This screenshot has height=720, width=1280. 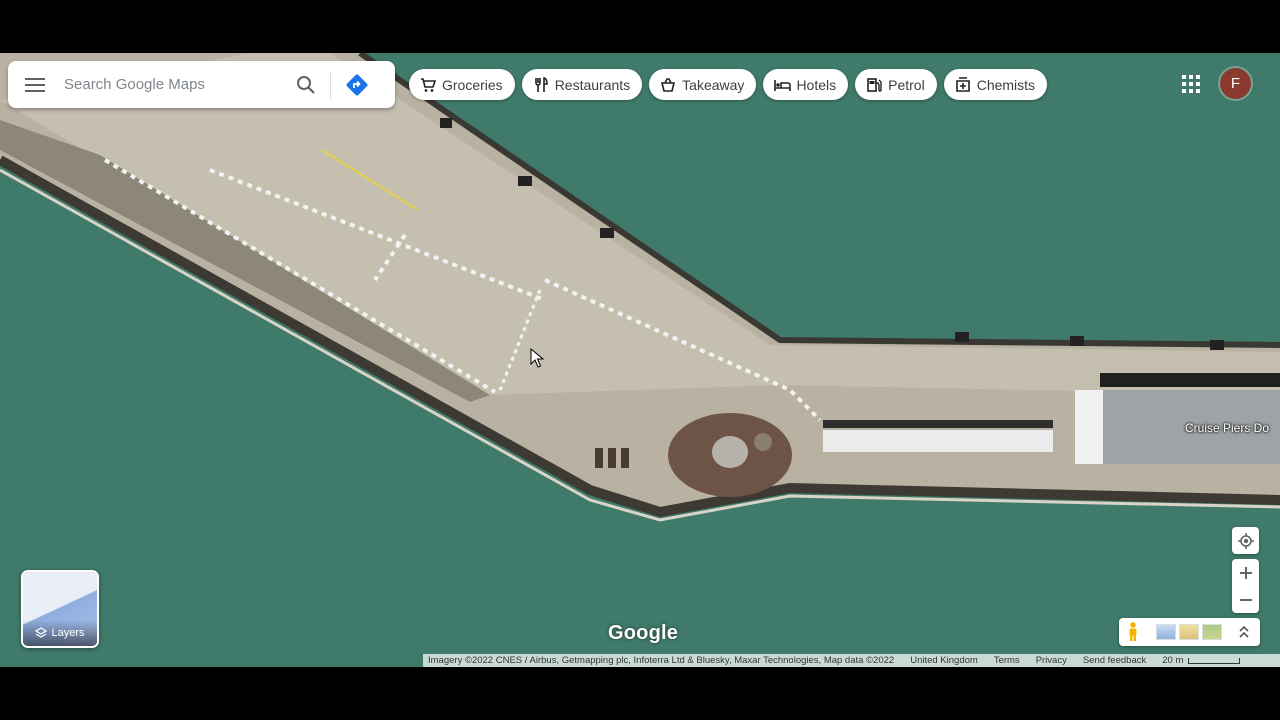 I want to click on my-location-icon, so click(x=1245, y=540).